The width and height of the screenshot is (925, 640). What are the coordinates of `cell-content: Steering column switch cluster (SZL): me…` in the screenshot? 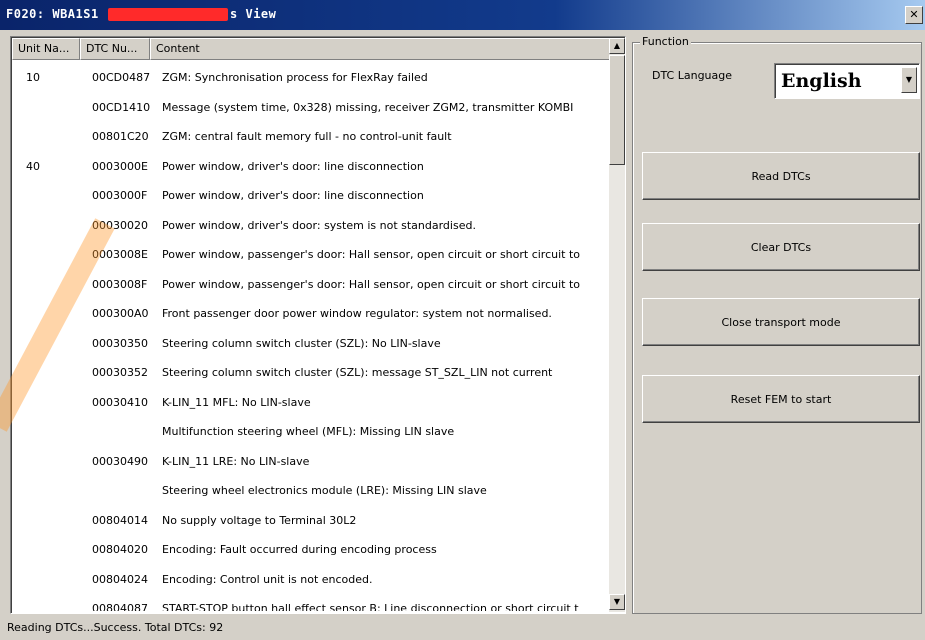 It's located at (357, 372).